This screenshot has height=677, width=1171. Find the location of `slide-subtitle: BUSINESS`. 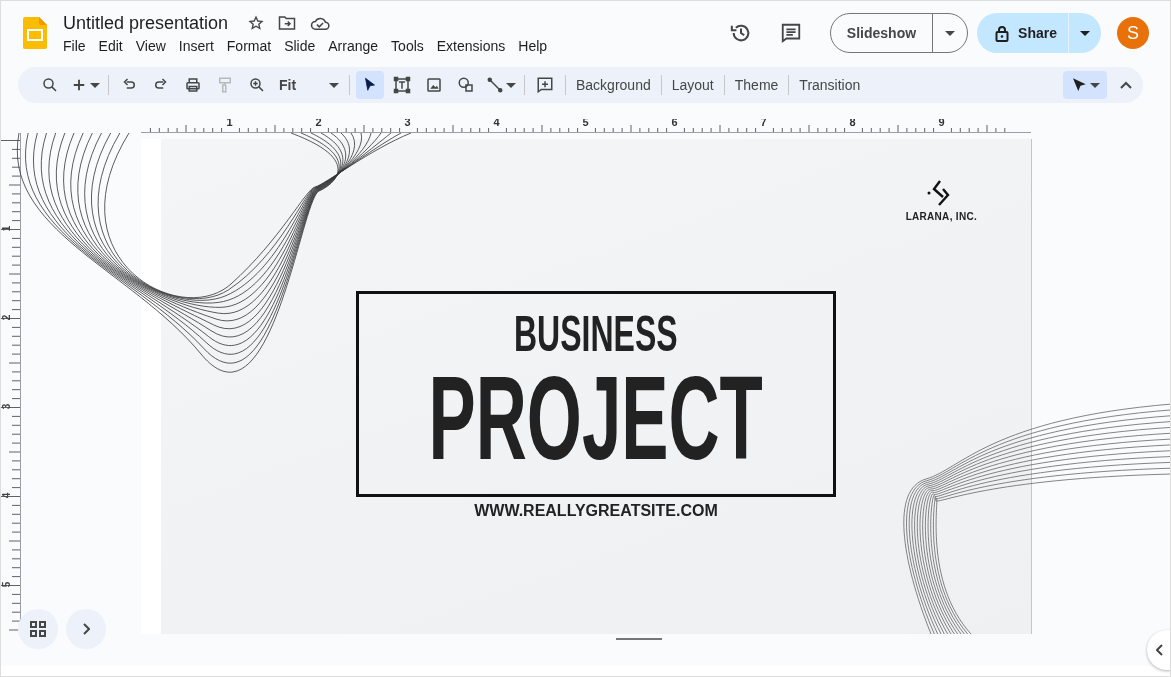

slide-subtitle: BUSINESS is located at coordinates (596, 334).